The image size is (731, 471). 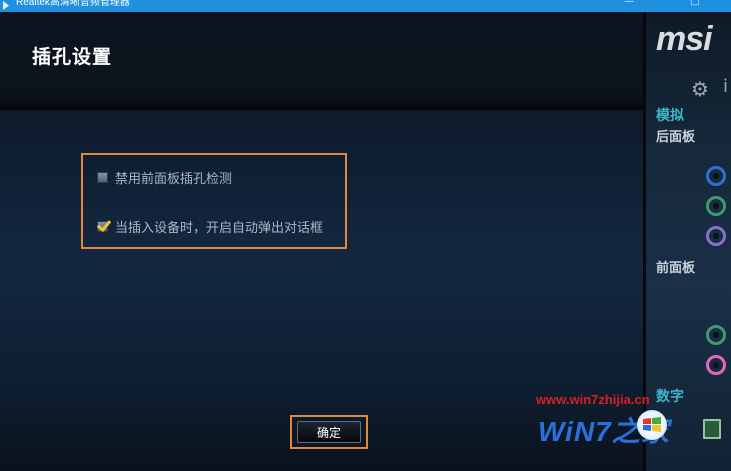 I want to click on ok-button: 确定, so click(x=329, y=432).